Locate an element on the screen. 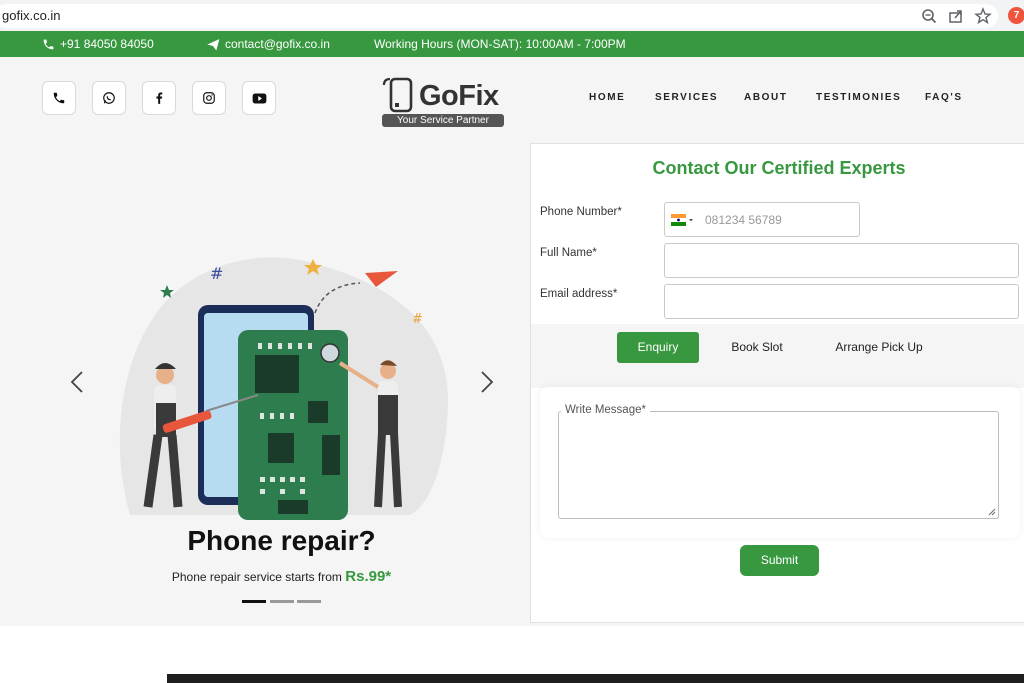 The height and width of the screenshot is (683, 1024). phone-placeholder: 081234 56789 is located at coordinates (743, 220).